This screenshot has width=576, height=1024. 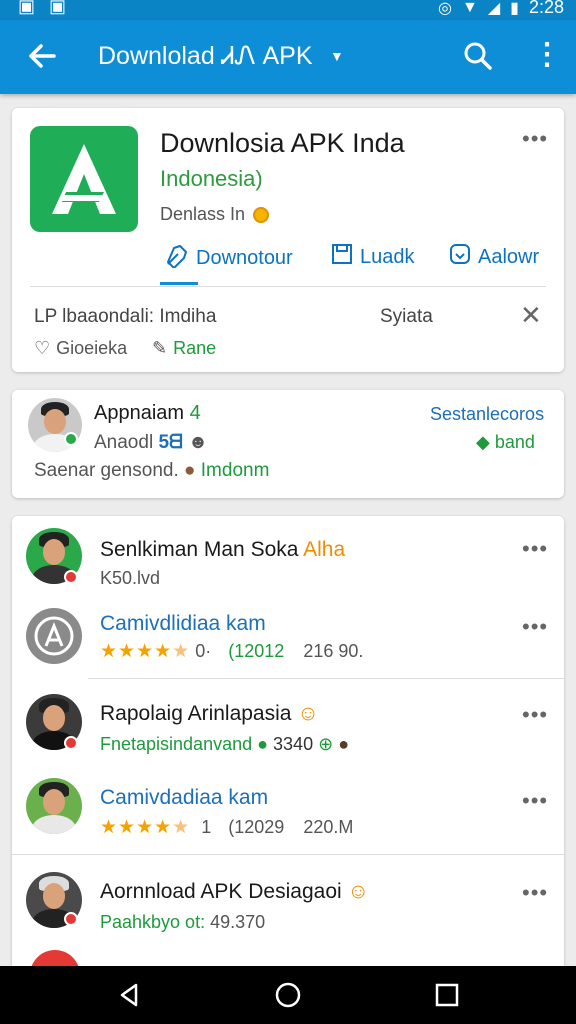 I want to click on action-luadk: Luadk, so click(x=372, y=257).